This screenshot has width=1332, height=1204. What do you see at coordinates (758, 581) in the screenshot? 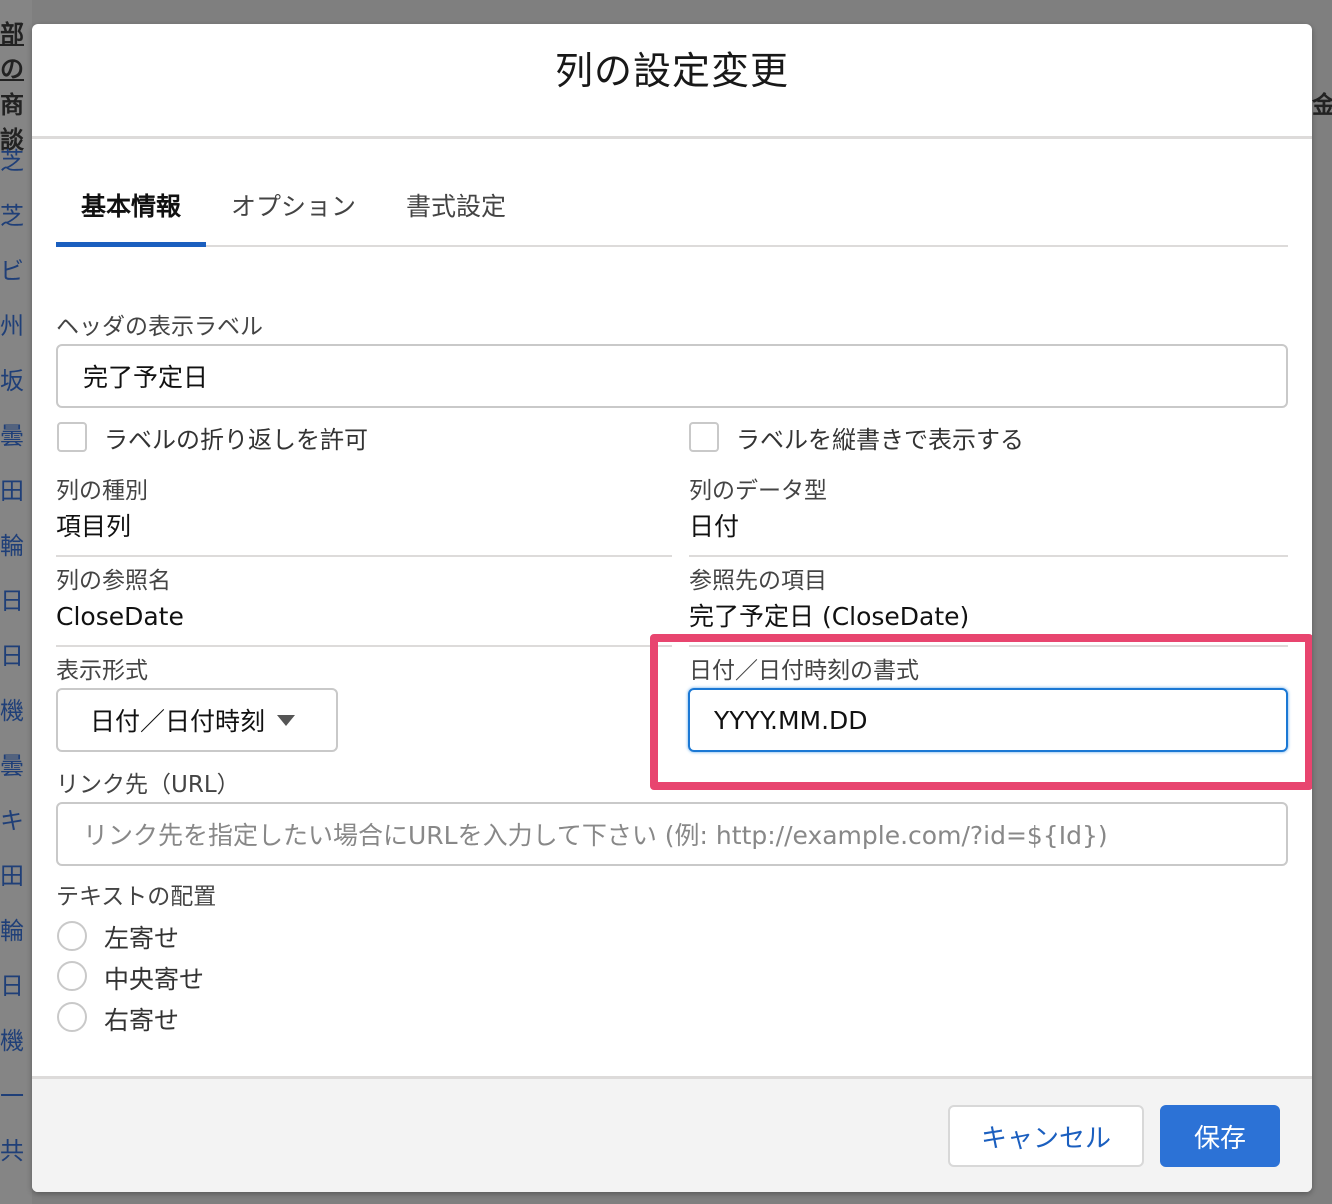
I see `reference-field-label: 参照先の項目` at bounding box center [758, 581].